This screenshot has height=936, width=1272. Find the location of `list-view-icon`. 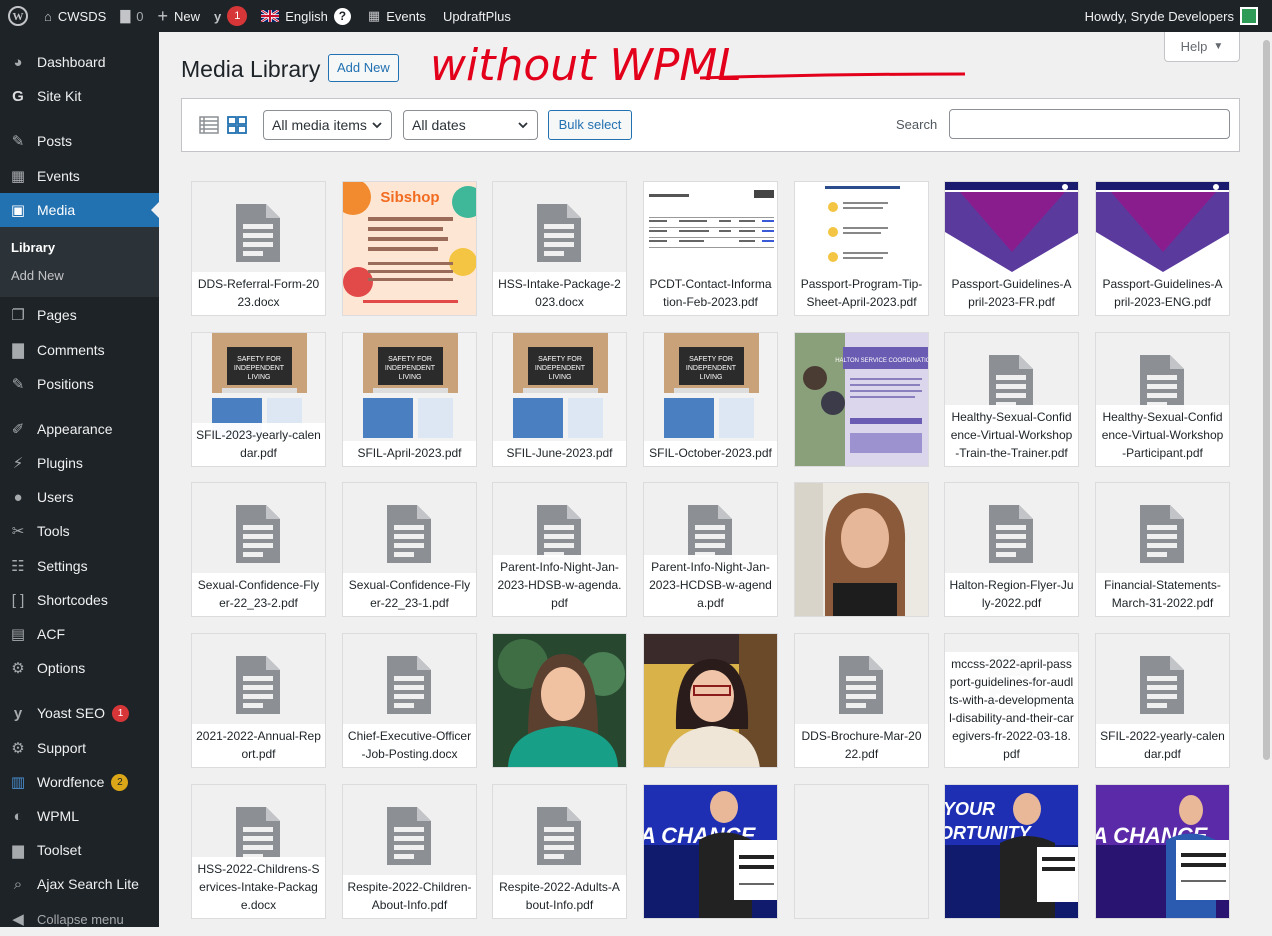

list-view-icon is located at coordinates (209, 125).